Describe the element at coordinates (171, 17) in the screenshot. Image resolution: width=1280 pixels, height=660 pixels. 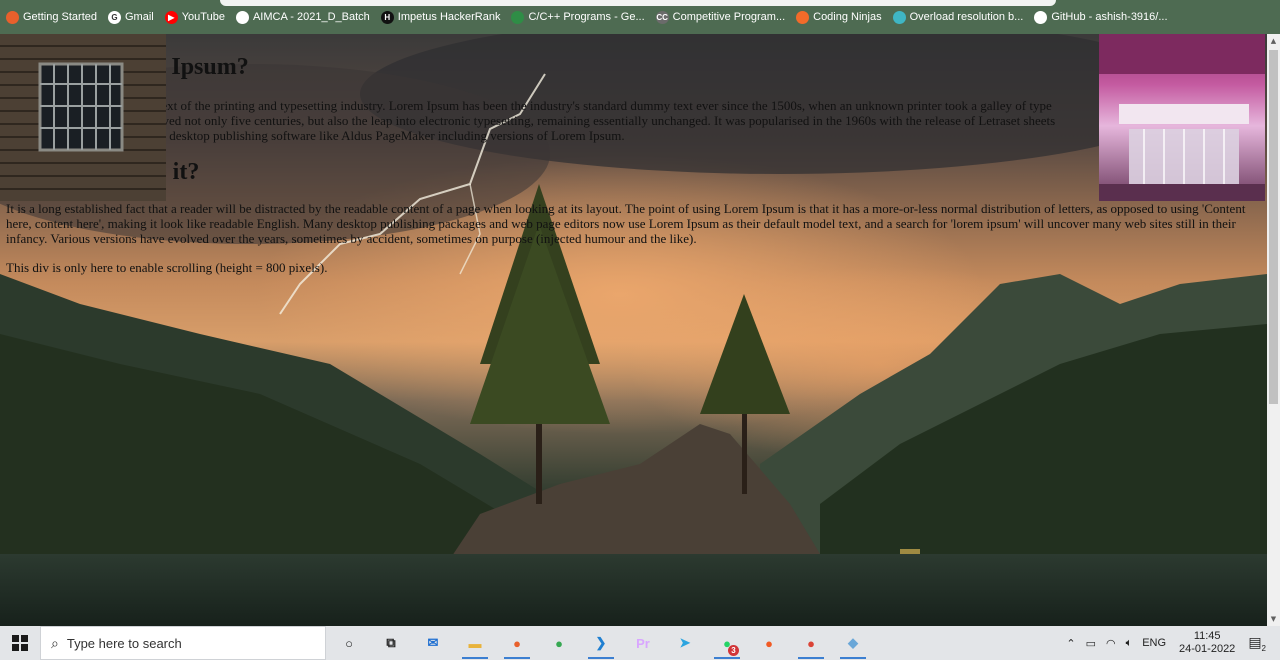
I see `youtube-icon: ▶` at that location.